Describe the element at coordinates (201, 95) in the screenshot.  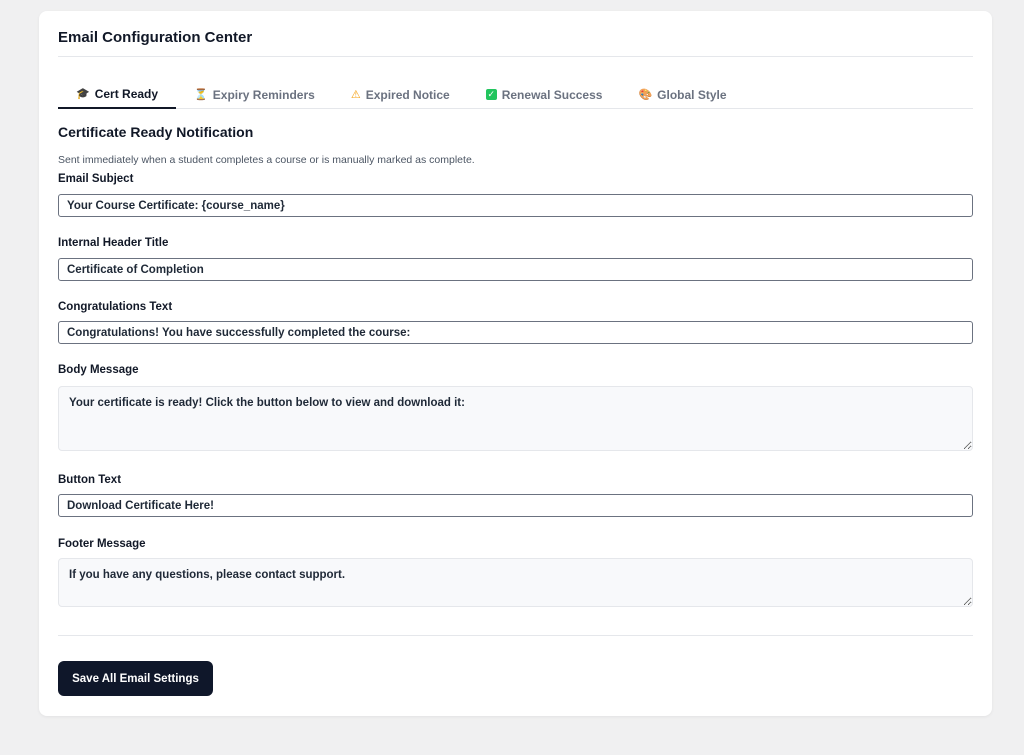
I see `hourglass-icon: ⏳` at that location.